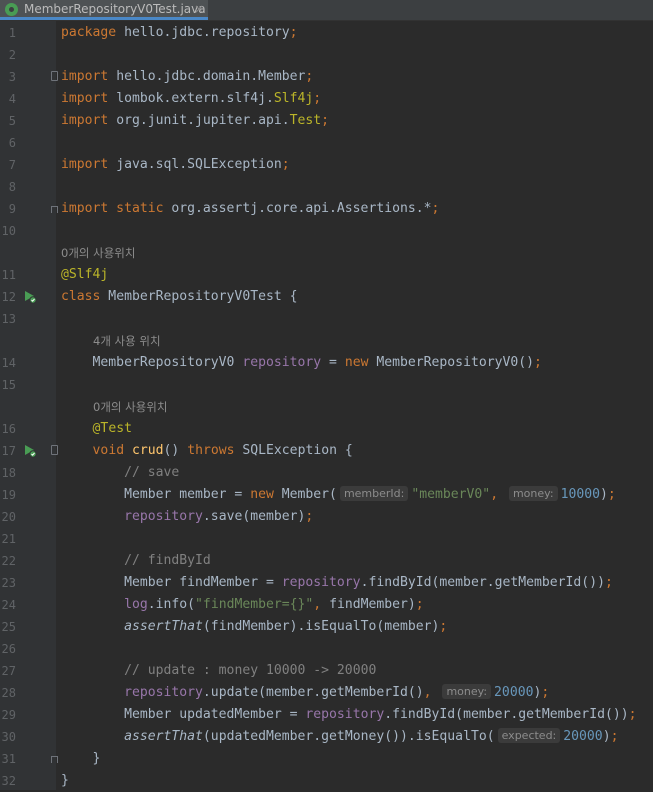  What do you see at coordinates (199, 120) in the screenshot?
I see `code-token: org.junit.jupiter.api.` at bounding box center [199, 120].